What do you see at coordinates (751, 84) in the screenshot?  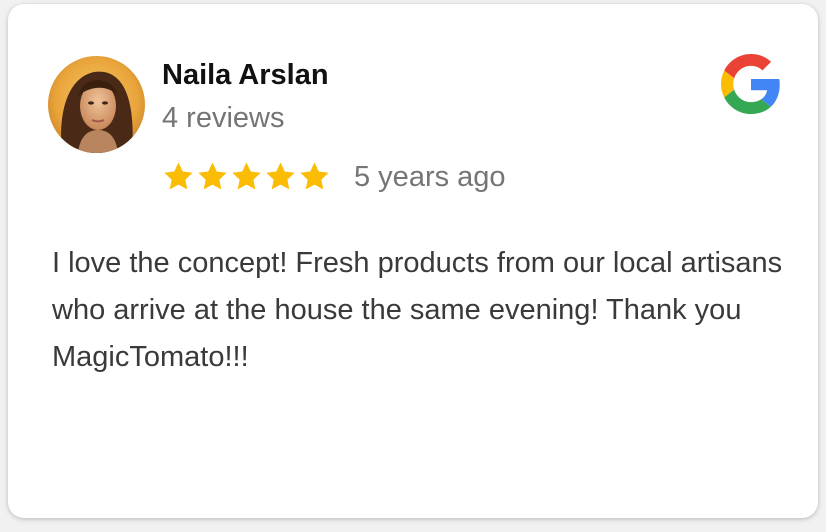 I see `google-g-logo-icon` at bounding box center [751, 84].